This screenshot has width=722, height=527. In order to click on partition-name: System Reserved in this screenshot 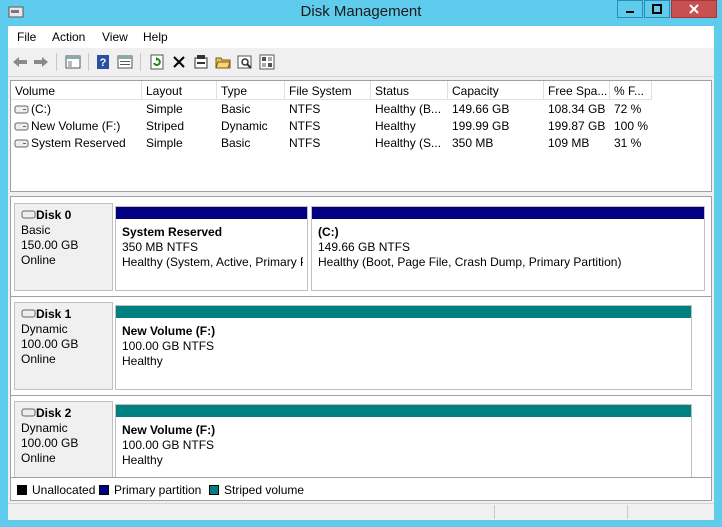, I will do `click(172, 232)`.